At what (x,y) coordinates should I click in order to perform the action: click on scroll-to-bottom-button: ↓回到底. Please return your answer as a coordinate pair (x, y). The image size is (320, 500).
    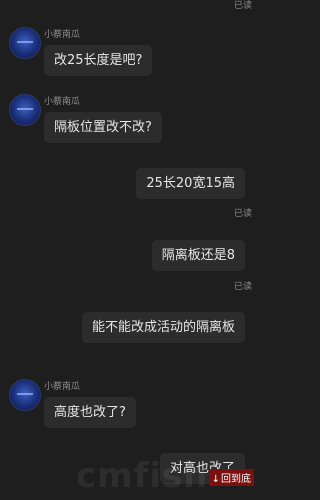
    Looking at the image, I should click on (231, 477).